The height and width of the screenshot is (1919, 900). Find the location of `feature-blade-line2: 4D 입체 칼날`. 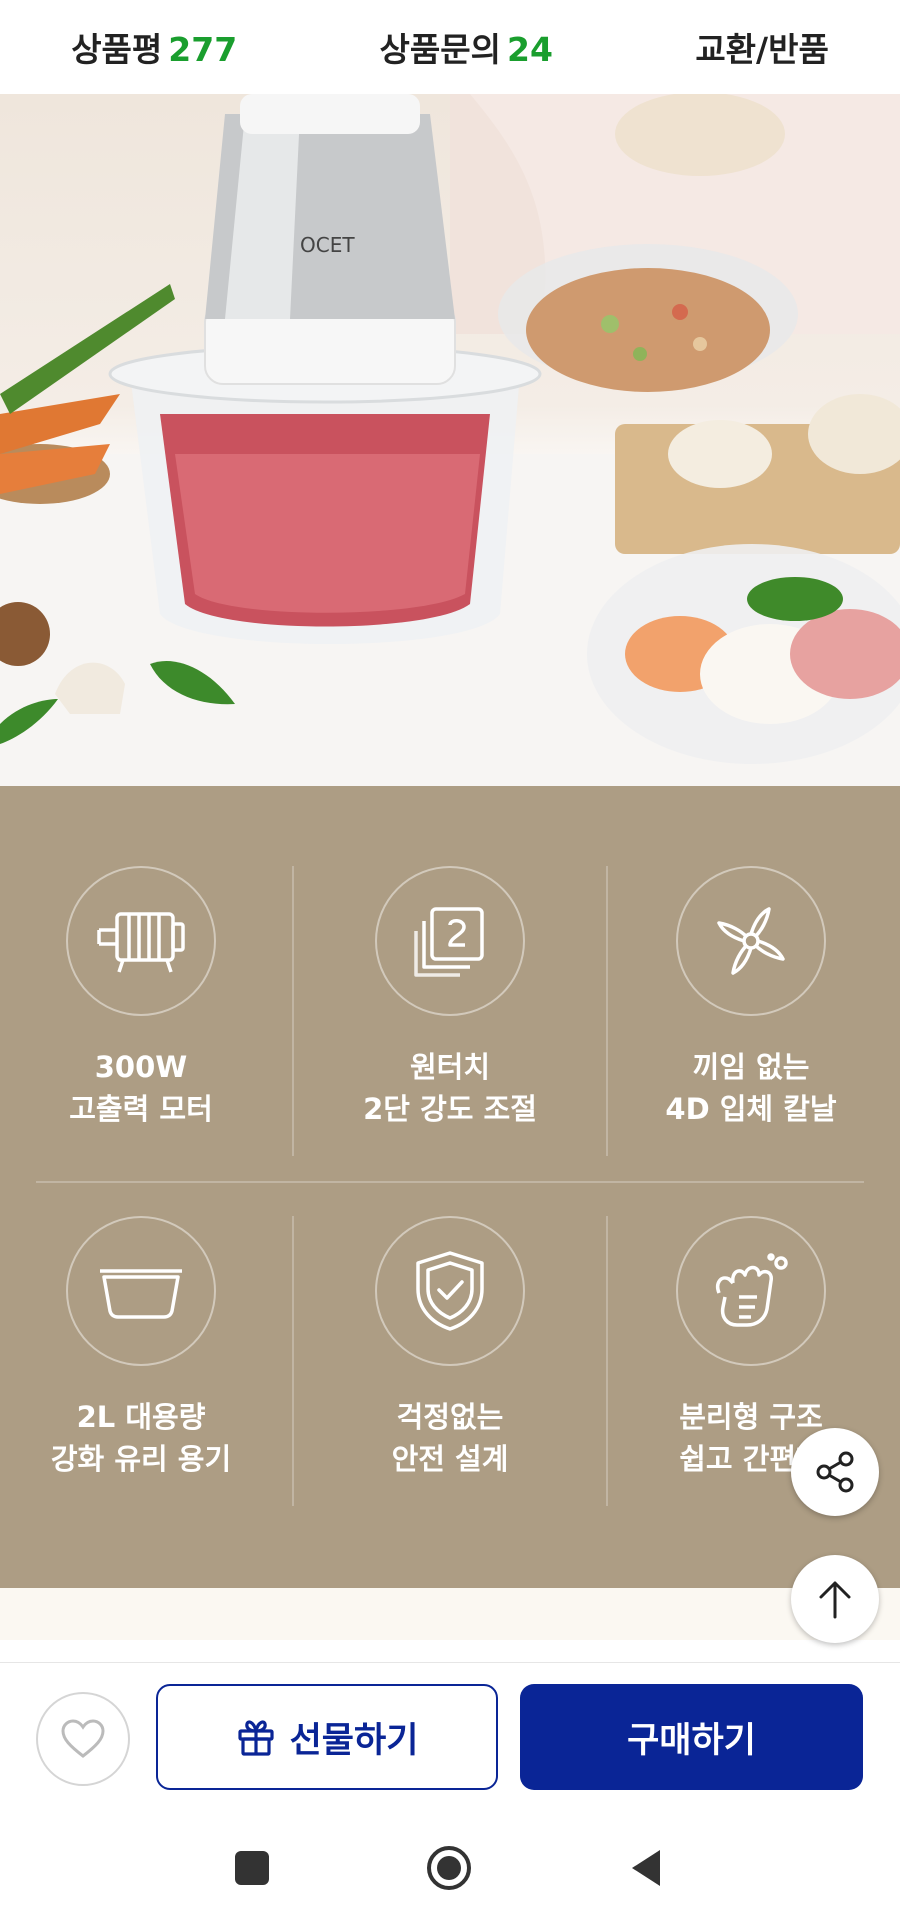

feature-blade-line2: 4D 입체 칼날 is located at coordinates (751, 1109).